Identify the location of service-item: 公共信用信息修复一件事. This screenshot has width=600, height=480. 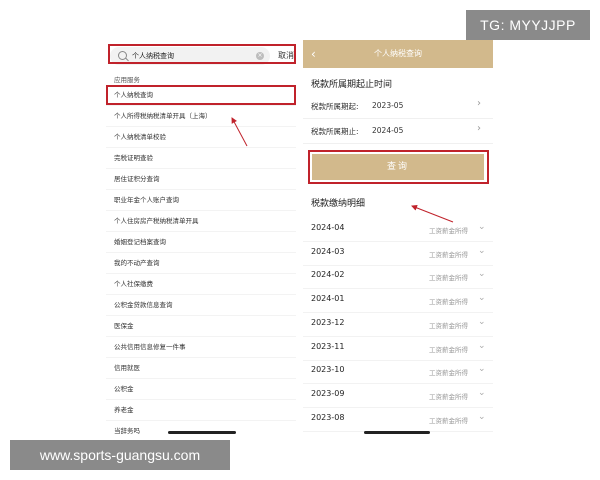
(201, 347).